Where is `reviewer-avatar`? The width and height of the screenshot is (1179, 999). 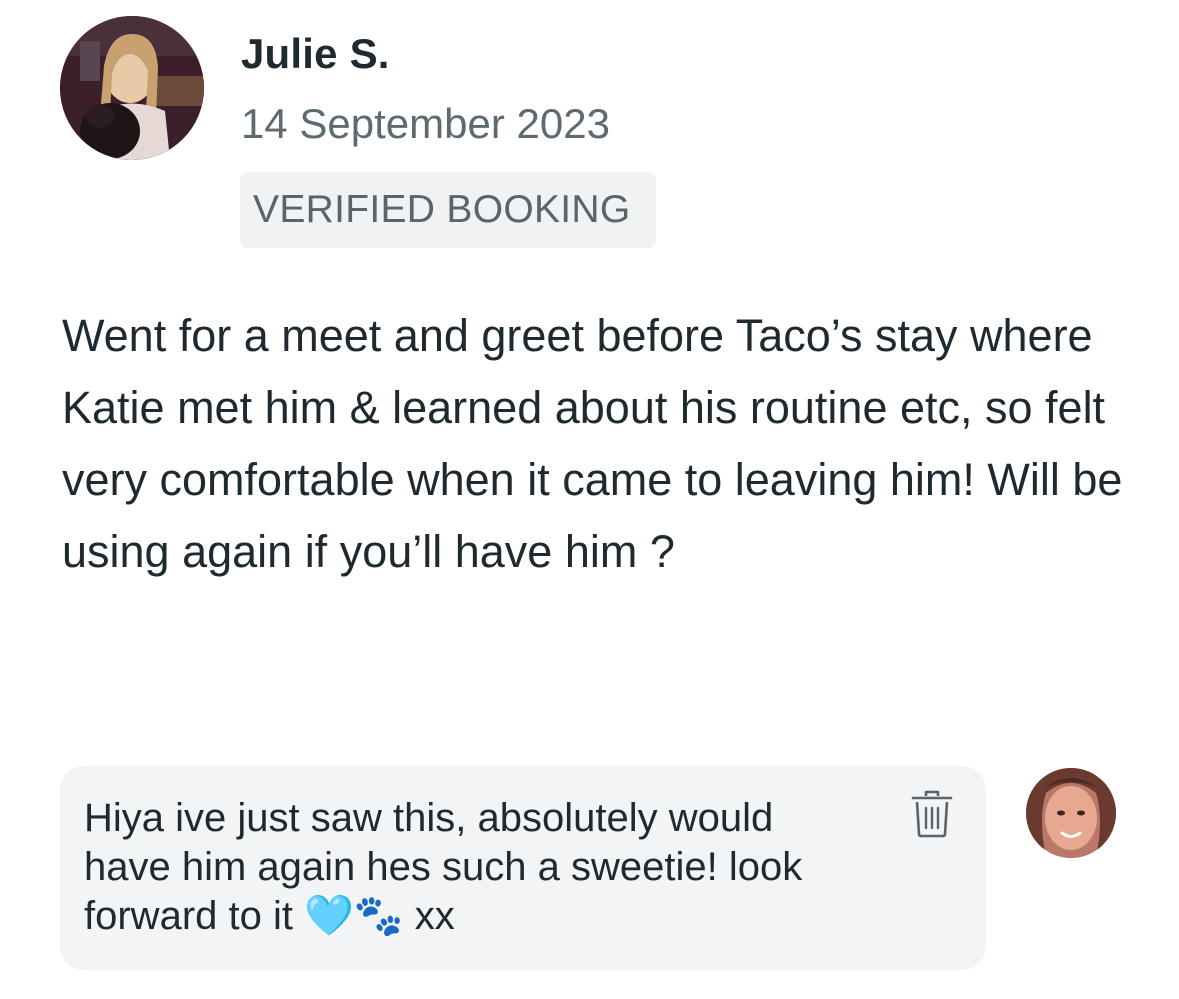
reviewer-avatar is located at coordinates (132, 88).